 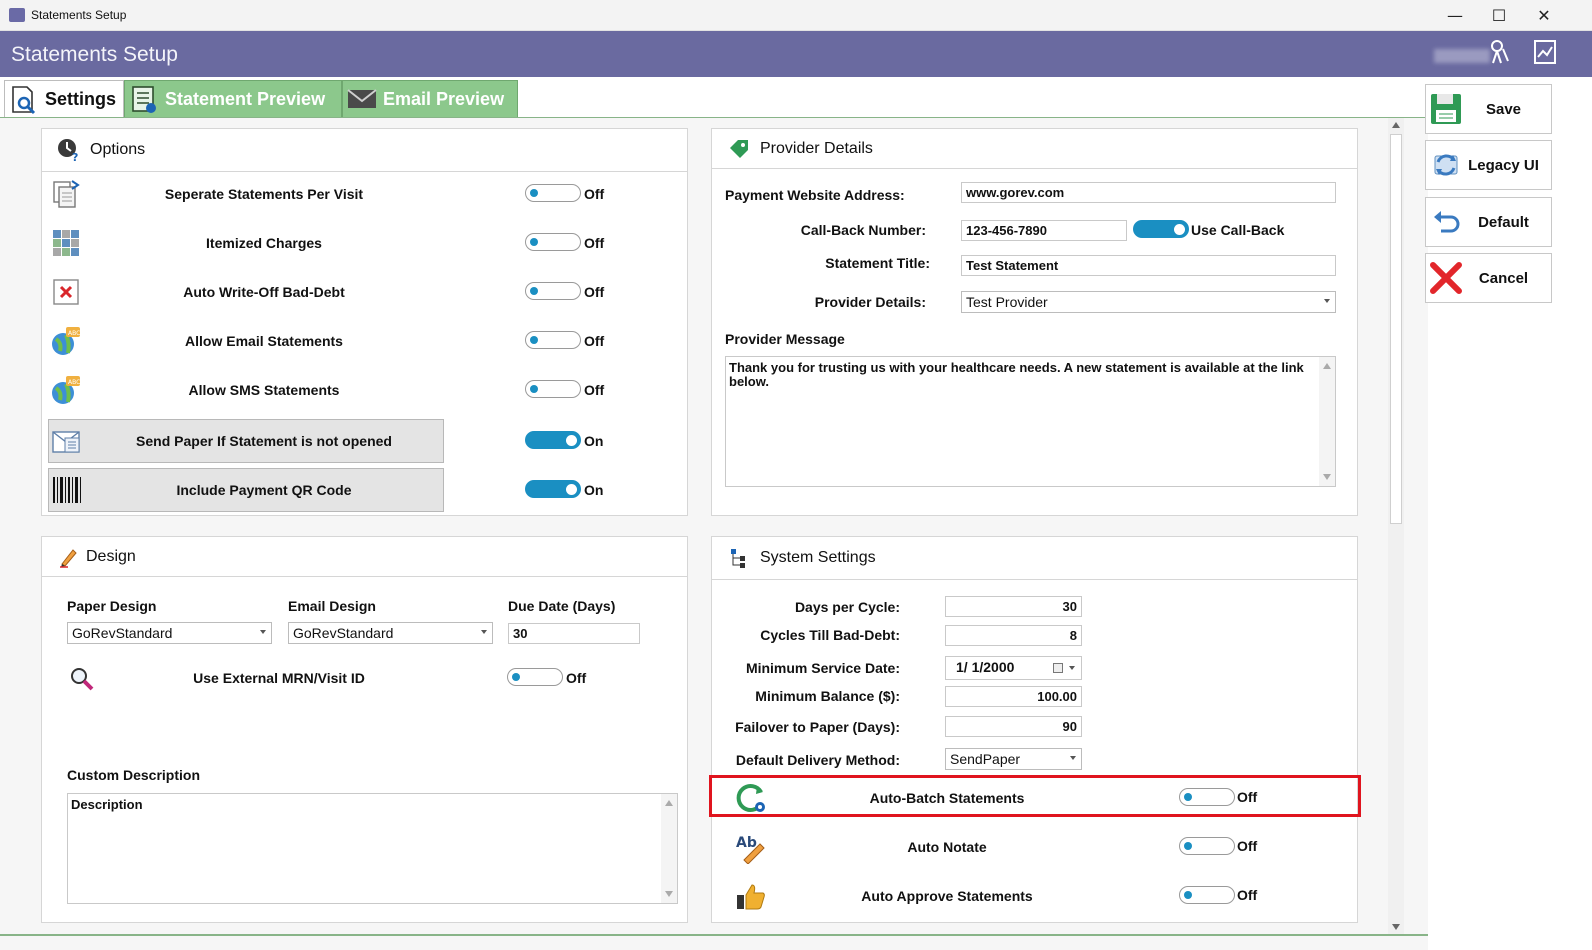 I want to click on page-title: Statements Setup, so click(x=94, y=54).